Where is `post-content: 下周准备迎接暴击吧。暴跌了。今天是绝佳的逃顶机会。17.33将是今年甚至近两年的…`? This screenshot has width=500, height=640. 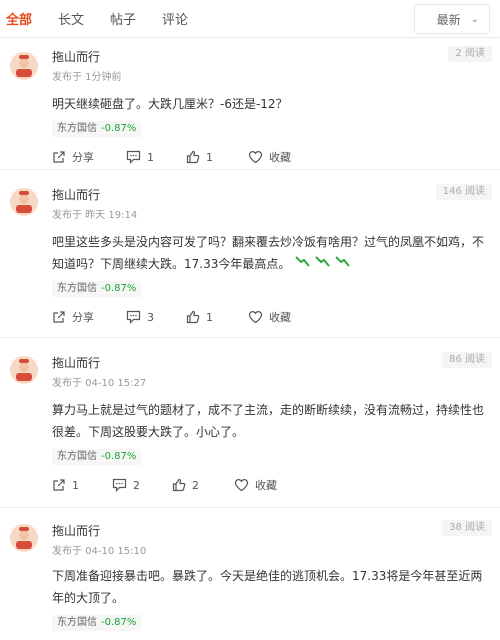 post-content: 下周准备迎接暴击吧。暴跌了。今天是绝佳的逃顶机会。17.33将是今年甚至近两年的… is located at coordinates (272, 587).